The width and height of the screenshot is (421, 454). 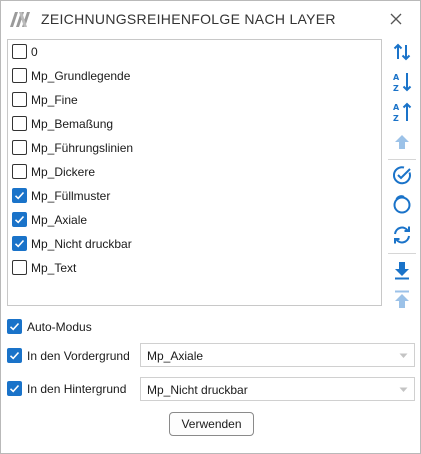 I want to click on background-checkbox, so click(x=14, y=388).